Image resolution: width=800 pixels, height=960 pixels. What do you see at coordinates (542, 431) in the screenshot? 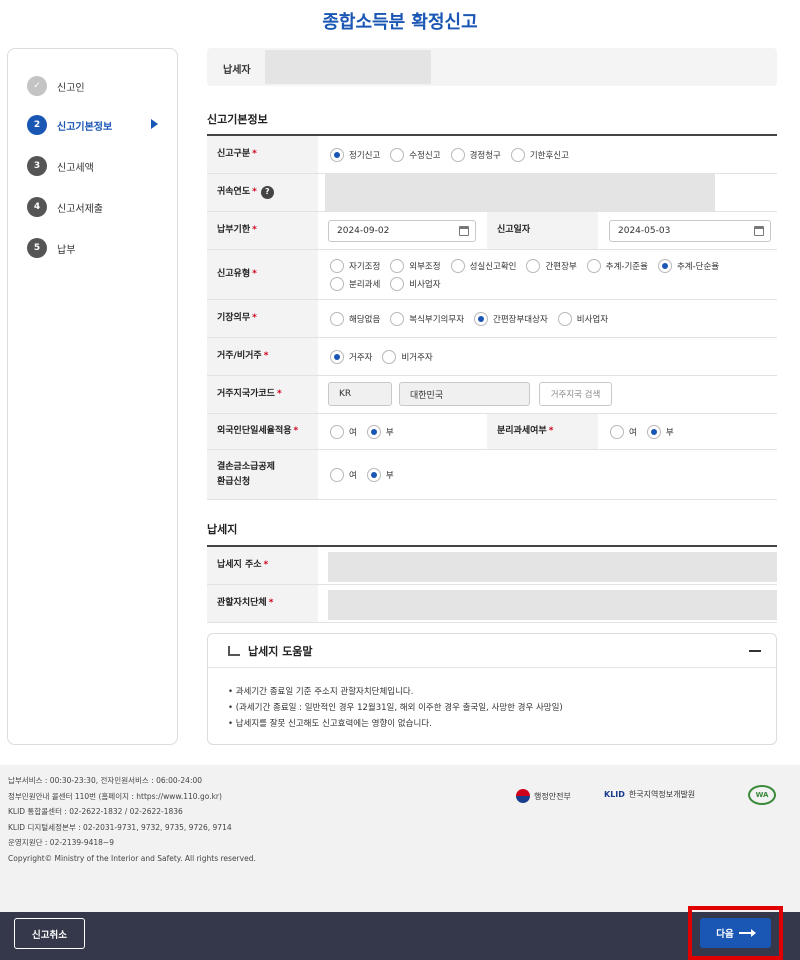
I see `field-label: 분리과세여부 *` at bounding box center [542, 431].